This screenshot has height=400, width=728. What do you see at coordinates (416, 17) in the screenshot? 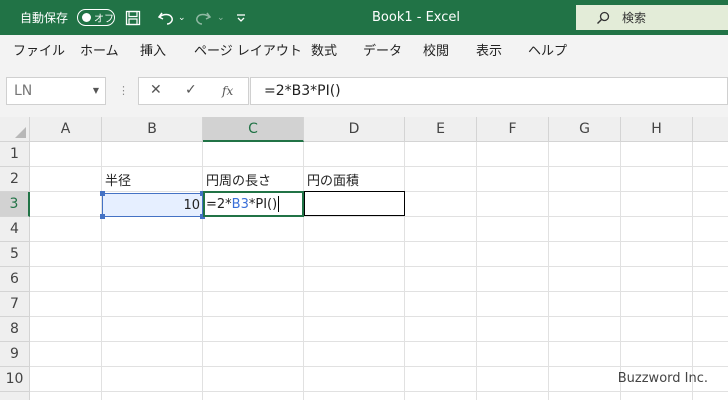
I see `document-title: Book1 - Excel` at bounding box center [416, 17].